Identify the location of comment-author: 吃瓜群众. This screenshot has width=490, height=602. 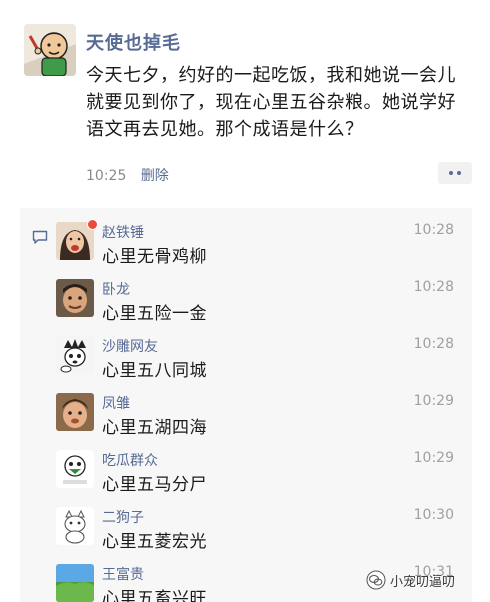
(130, 460).